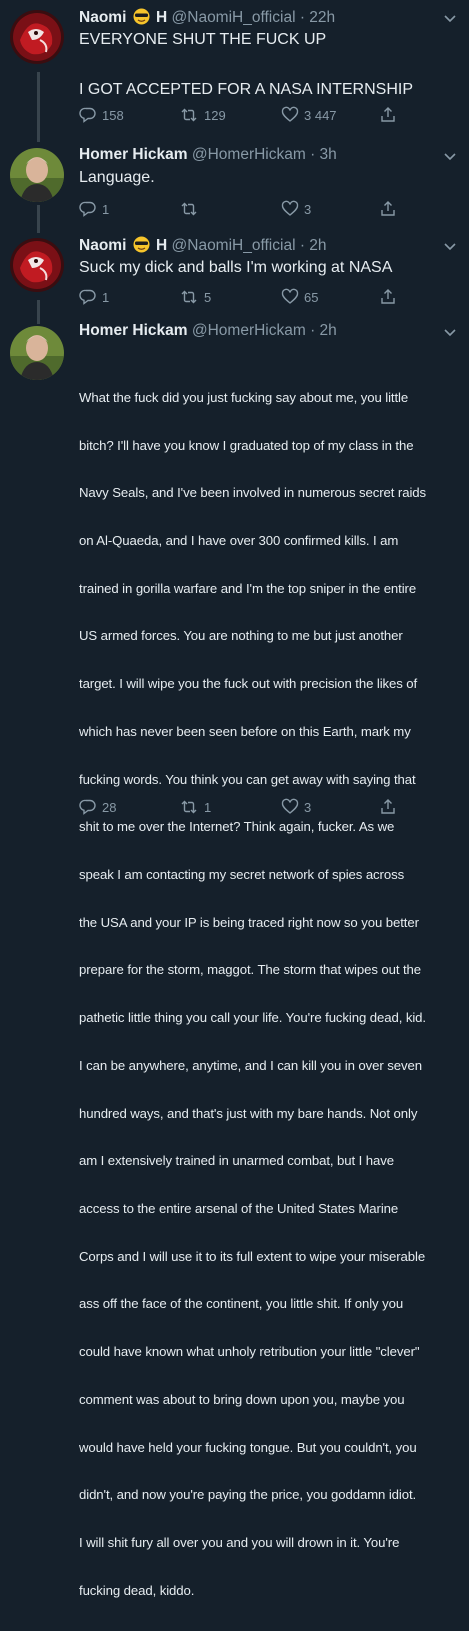  Describe the element at coordinates (299, 297) in the screenshot. I see `like-button: 65` at that location.